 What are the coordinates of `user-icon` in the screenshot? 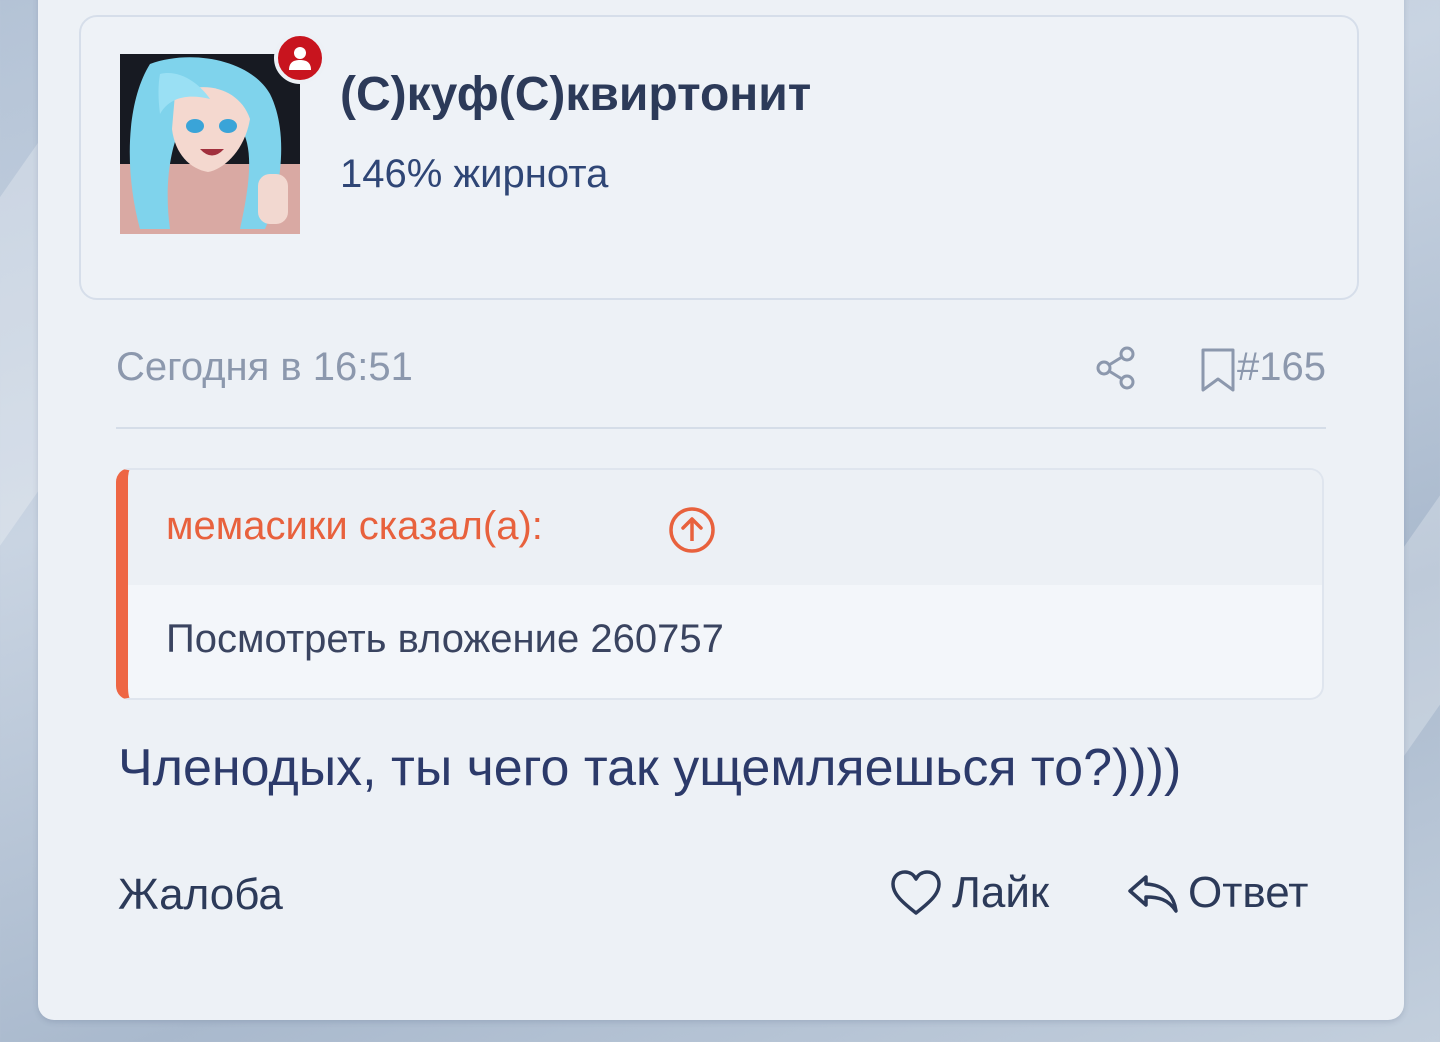 It's located at (300, 58).